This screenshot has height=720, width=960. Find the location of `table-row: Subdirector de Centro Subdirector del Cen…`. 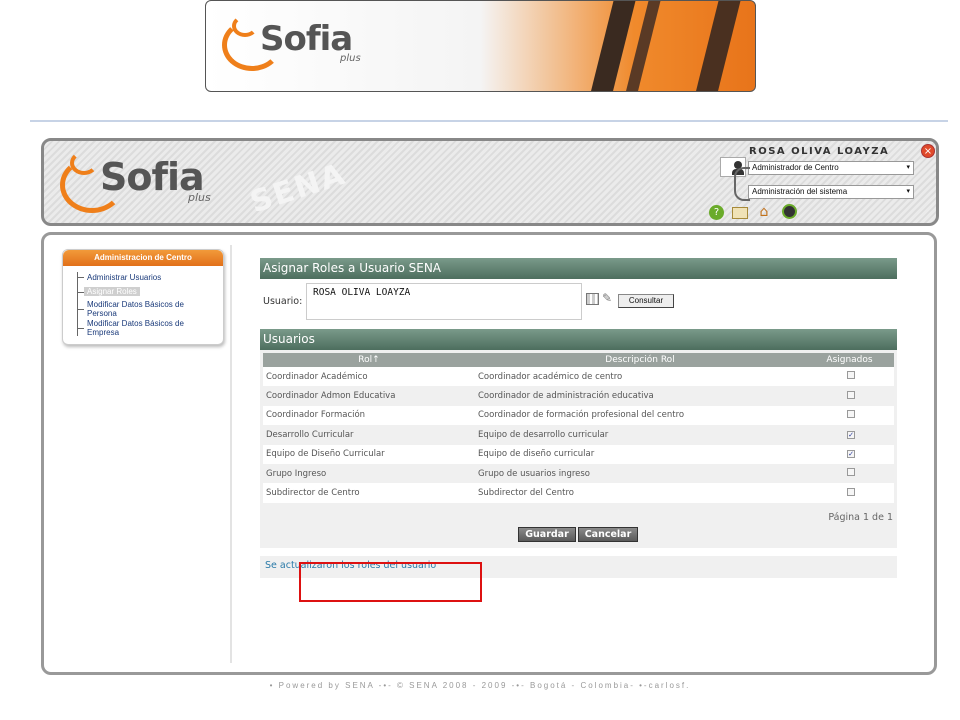

table-row: Subdirector de Centro Subdirector del Cen… is located at coordinates (578, 493).